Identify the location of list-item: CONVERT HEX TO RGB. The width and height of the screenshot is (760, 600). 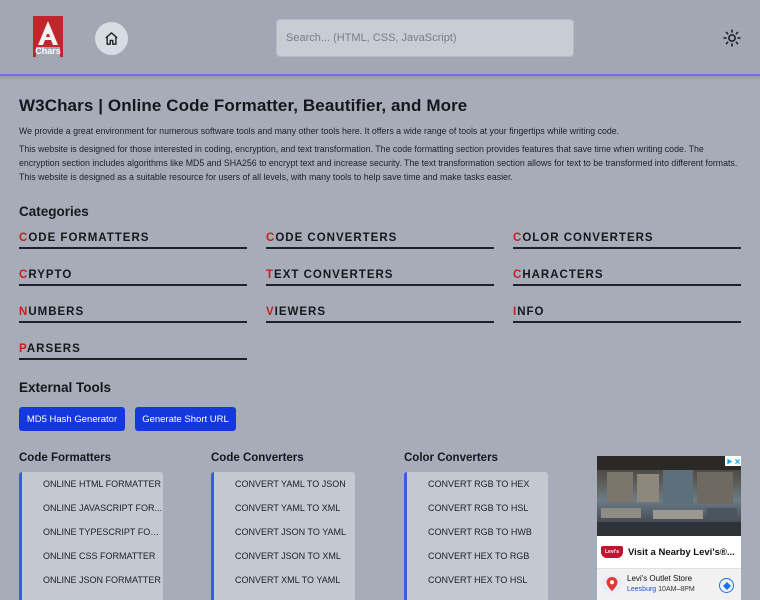
(477, 556).